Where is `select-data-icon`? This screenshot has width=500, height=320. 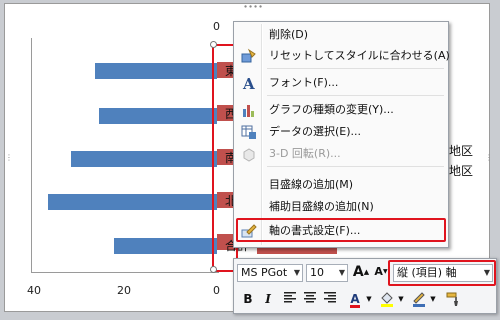 select-data-icon is located at coordinates (249, 132).